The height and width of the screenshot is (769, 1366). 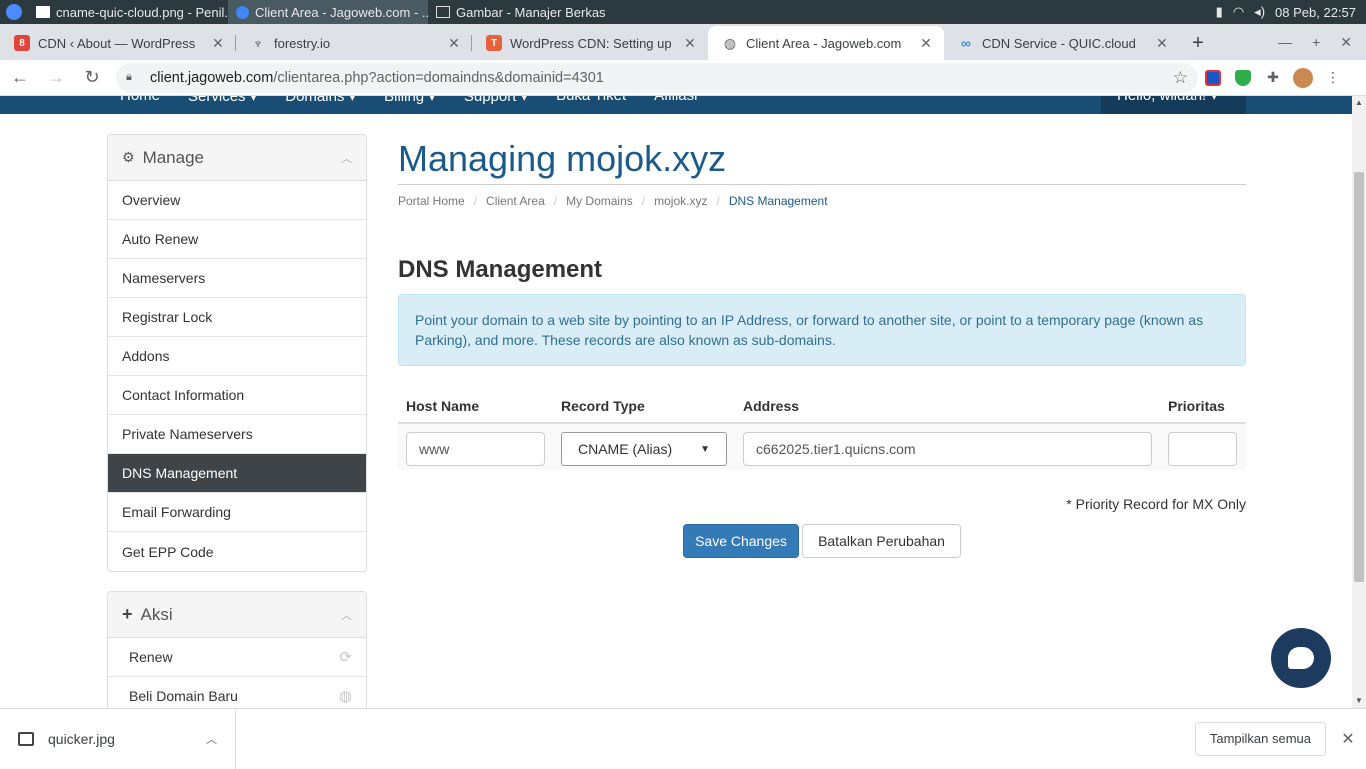 What do you see at coordinates (237, 200) in the screenshot?
I see `sidebar-item-overview: Overview` at bounding box center [237, 200].